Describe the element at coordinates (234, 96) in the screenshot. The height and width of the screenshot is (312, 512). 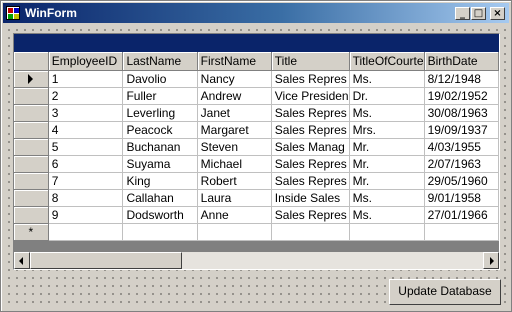
I see `table-cell: Andrew` at that location.